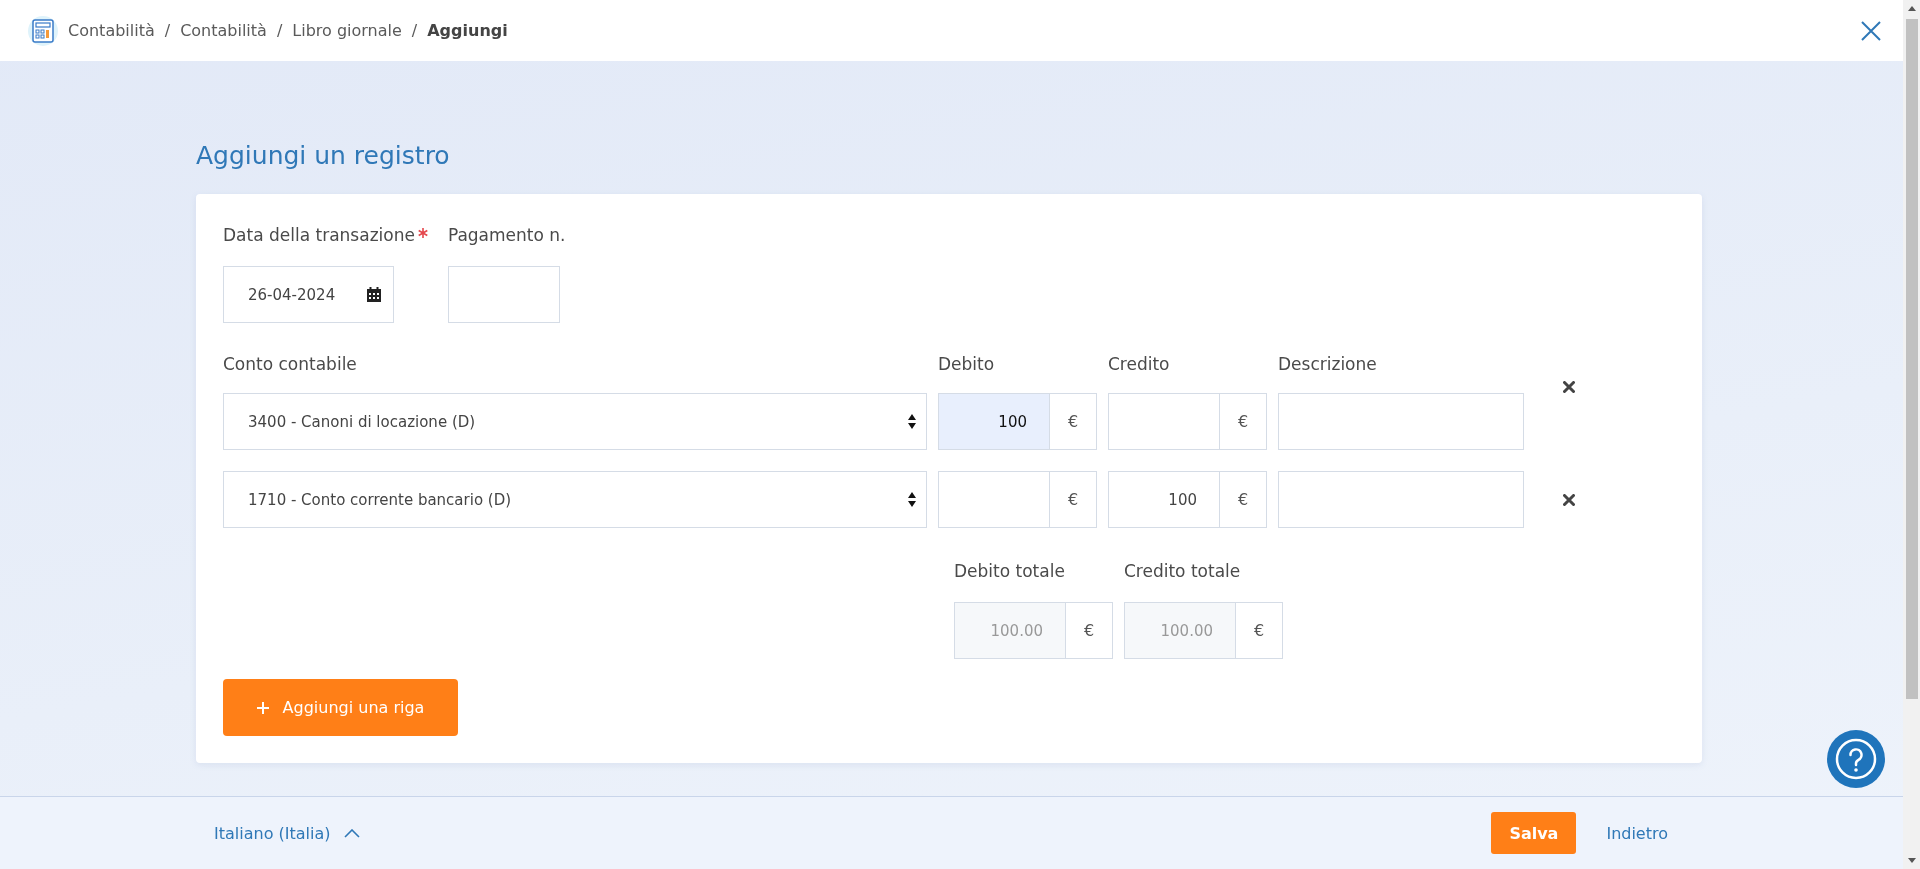 The width and height of the screenshot is (1920, 869). What do you see at coordinates (43, 30) in the screenshot?
I see `calculator-icon` at bounding box center [43, 30].